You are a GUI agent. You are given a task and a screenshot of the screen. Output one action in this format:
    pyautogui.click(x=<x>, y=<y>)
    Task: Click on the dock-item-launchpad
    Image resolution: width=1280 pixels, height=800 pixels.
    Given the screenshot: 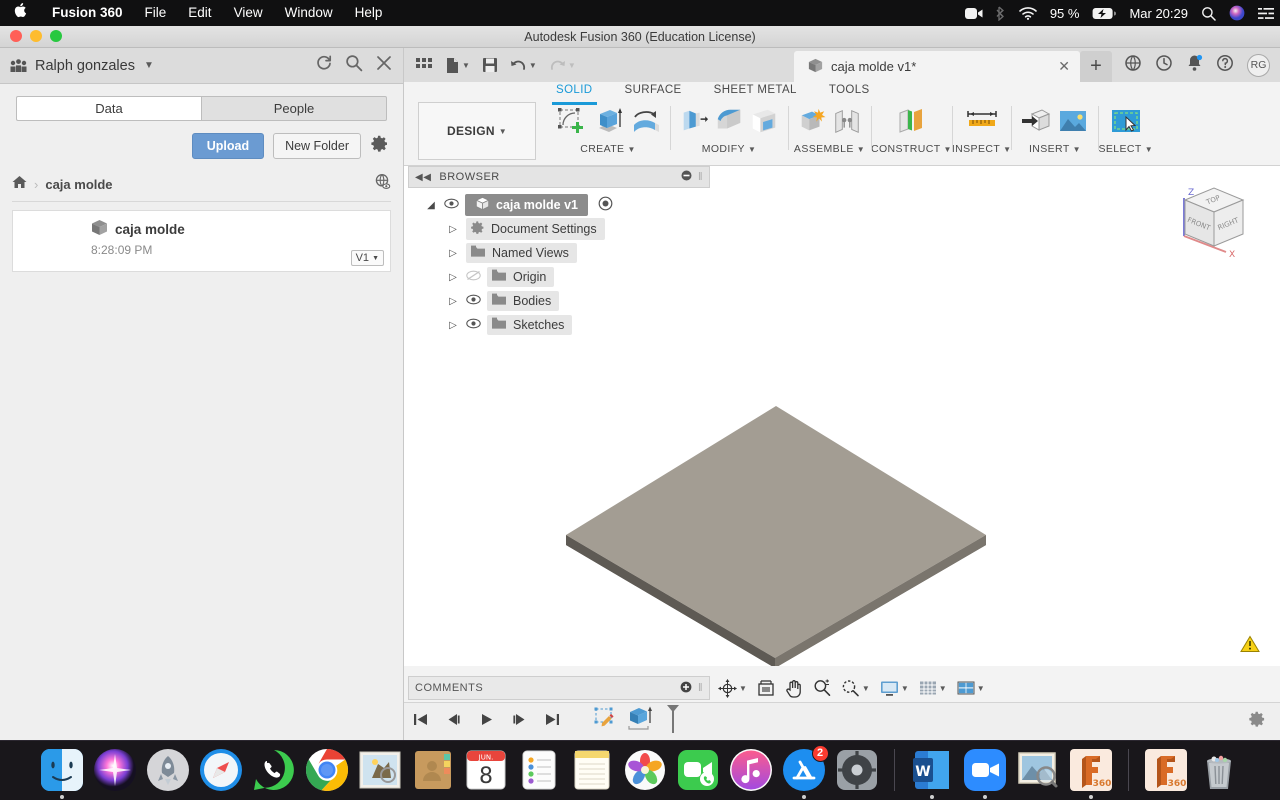 What is the action you would take?
    pyautogui.click(x=168, y=770)
    